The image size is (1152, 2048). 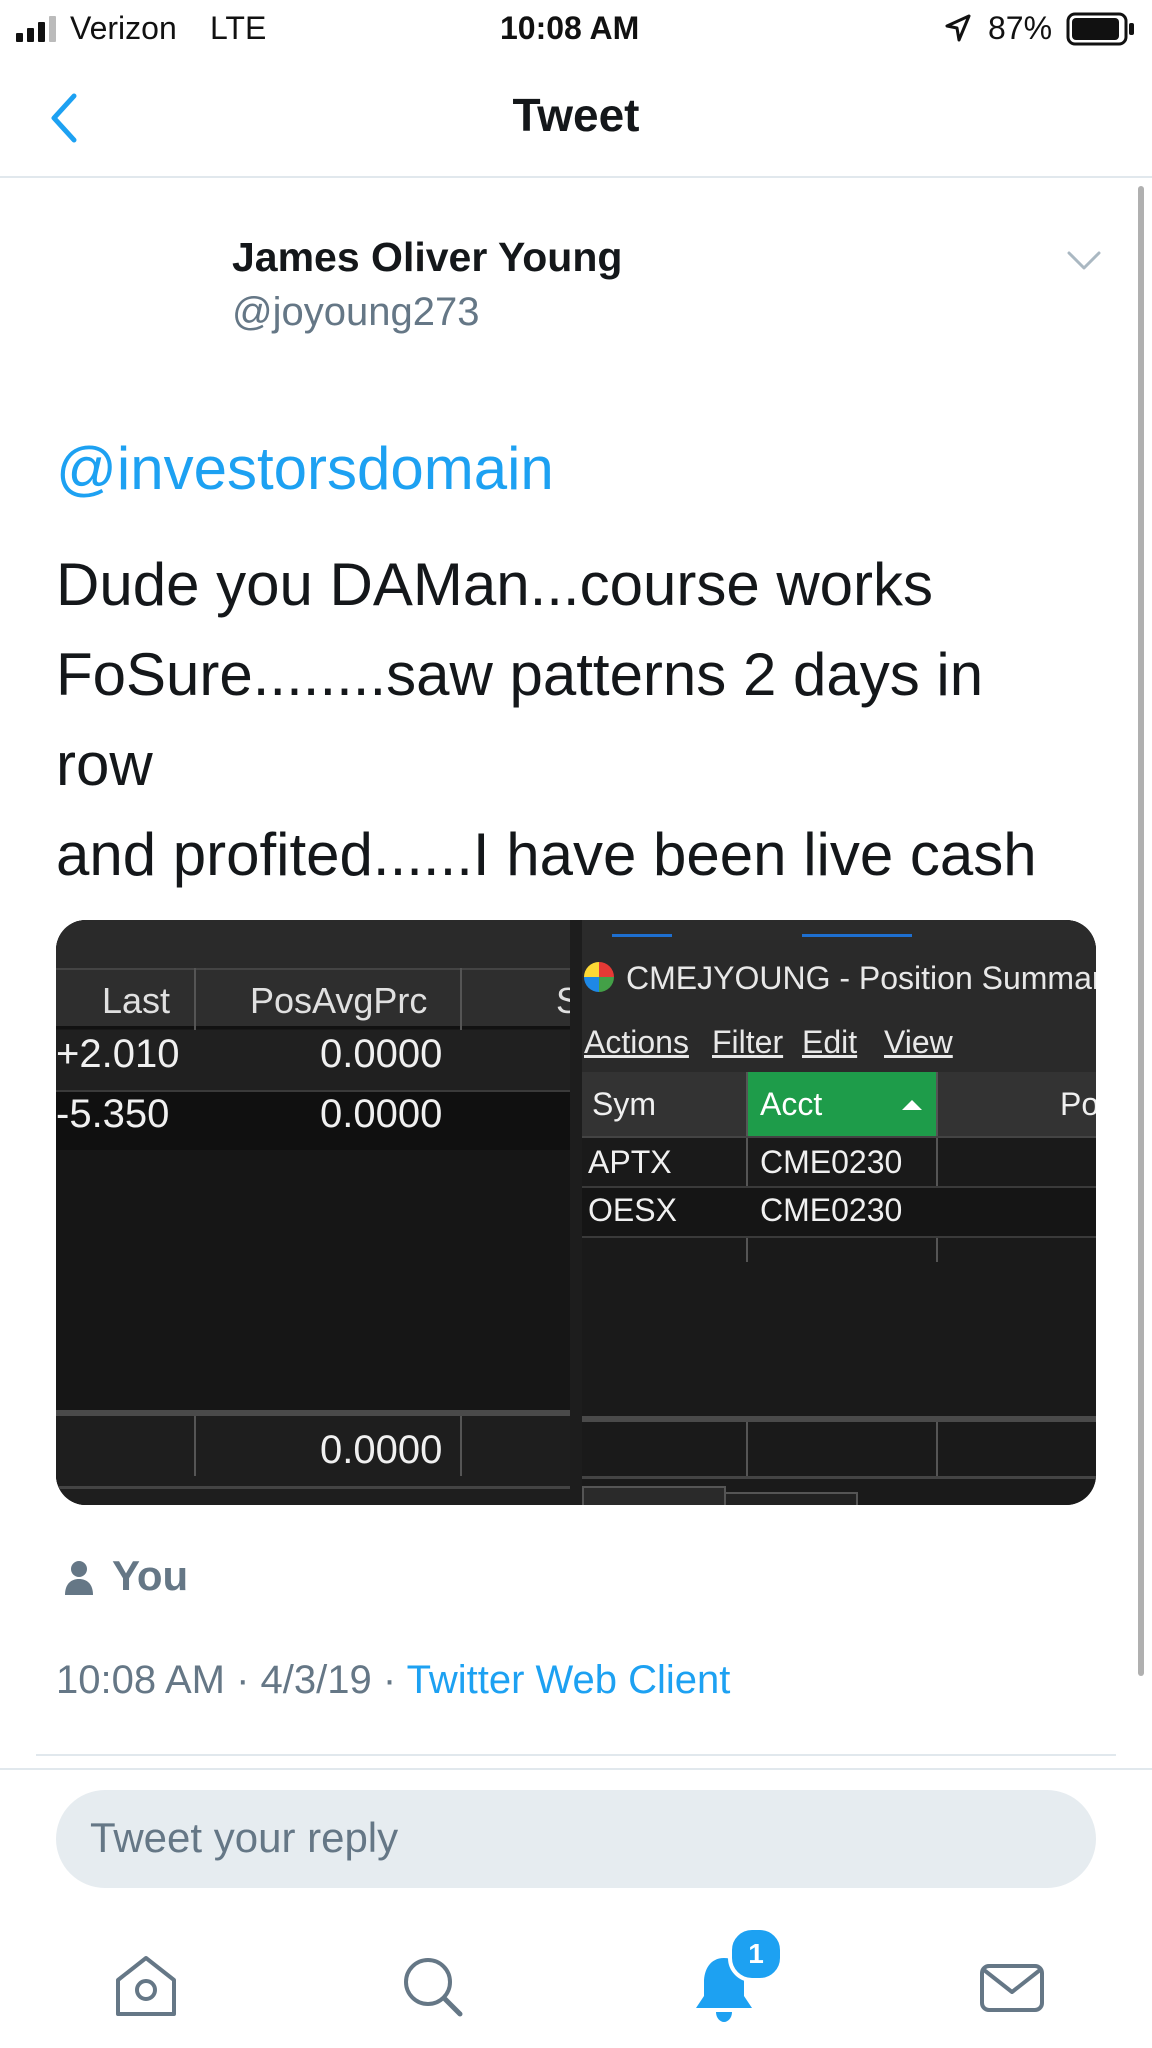 I want to click on timestamp: 10:08 AM · 4/3/19 ·, so click(x=231, y=1680).